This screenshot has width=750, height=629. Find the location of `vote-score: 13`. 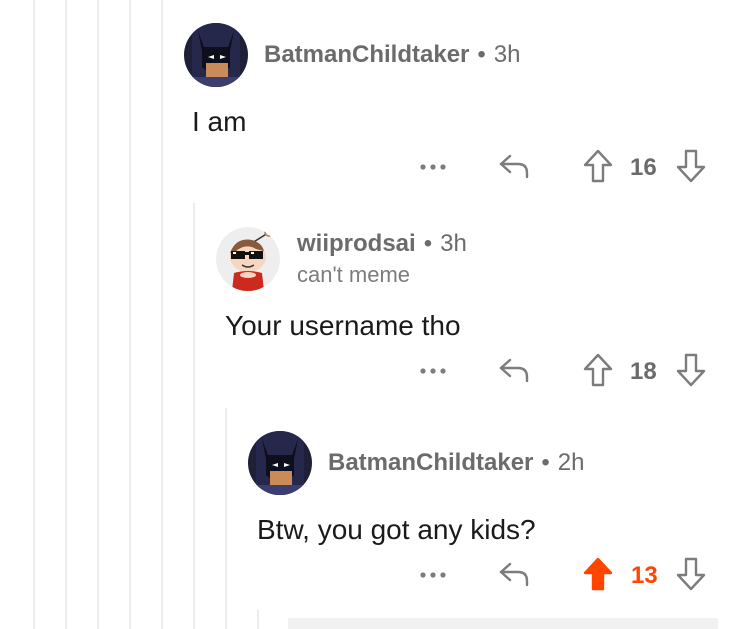

vote-score: 13 is located at coordinates (644, 575).